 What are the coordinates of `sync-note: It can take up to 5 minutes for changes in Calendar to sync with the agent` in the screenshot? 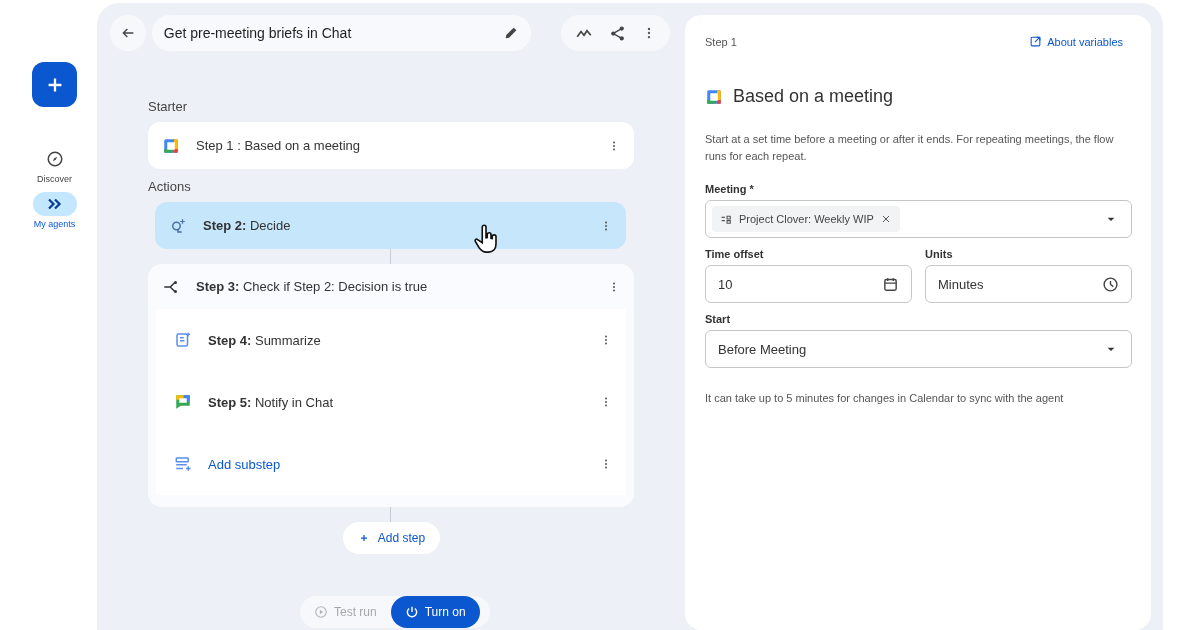 It's located at (885, 398).